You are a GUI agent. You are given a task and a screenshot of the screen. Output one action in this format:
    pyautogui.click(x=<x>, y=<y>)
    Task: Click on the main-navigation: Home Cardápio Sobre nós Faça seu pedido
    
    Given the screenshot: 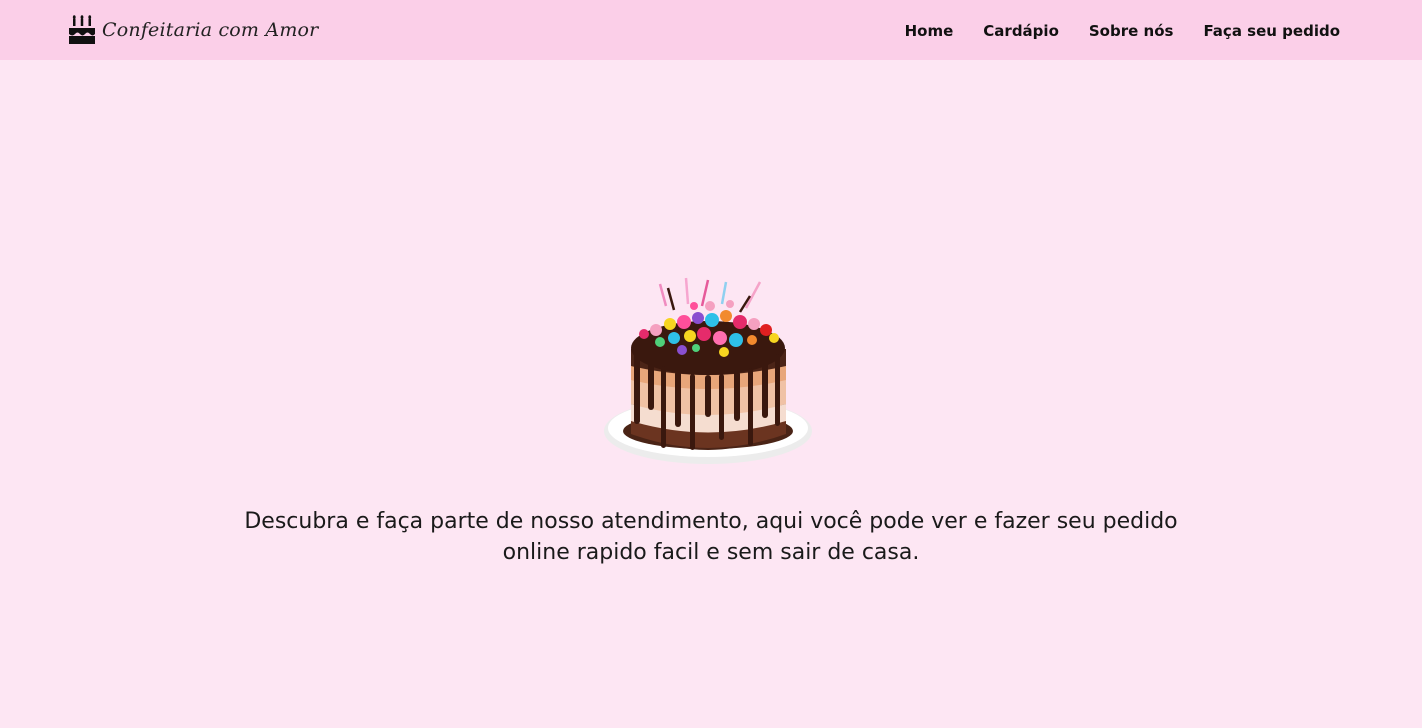 What is the action you would take?
    pyautogui.click(x=1122, y=30)
    